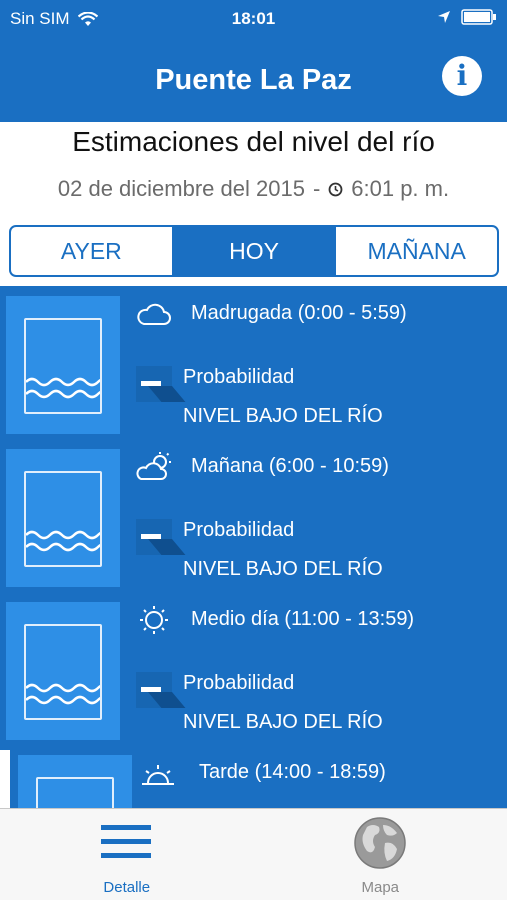 The height and width of the screenshot is (900, 507). Describe the element at coordinates (415, 251) in the screenshot. I see `segment-manana: MAÑANA` at that location.